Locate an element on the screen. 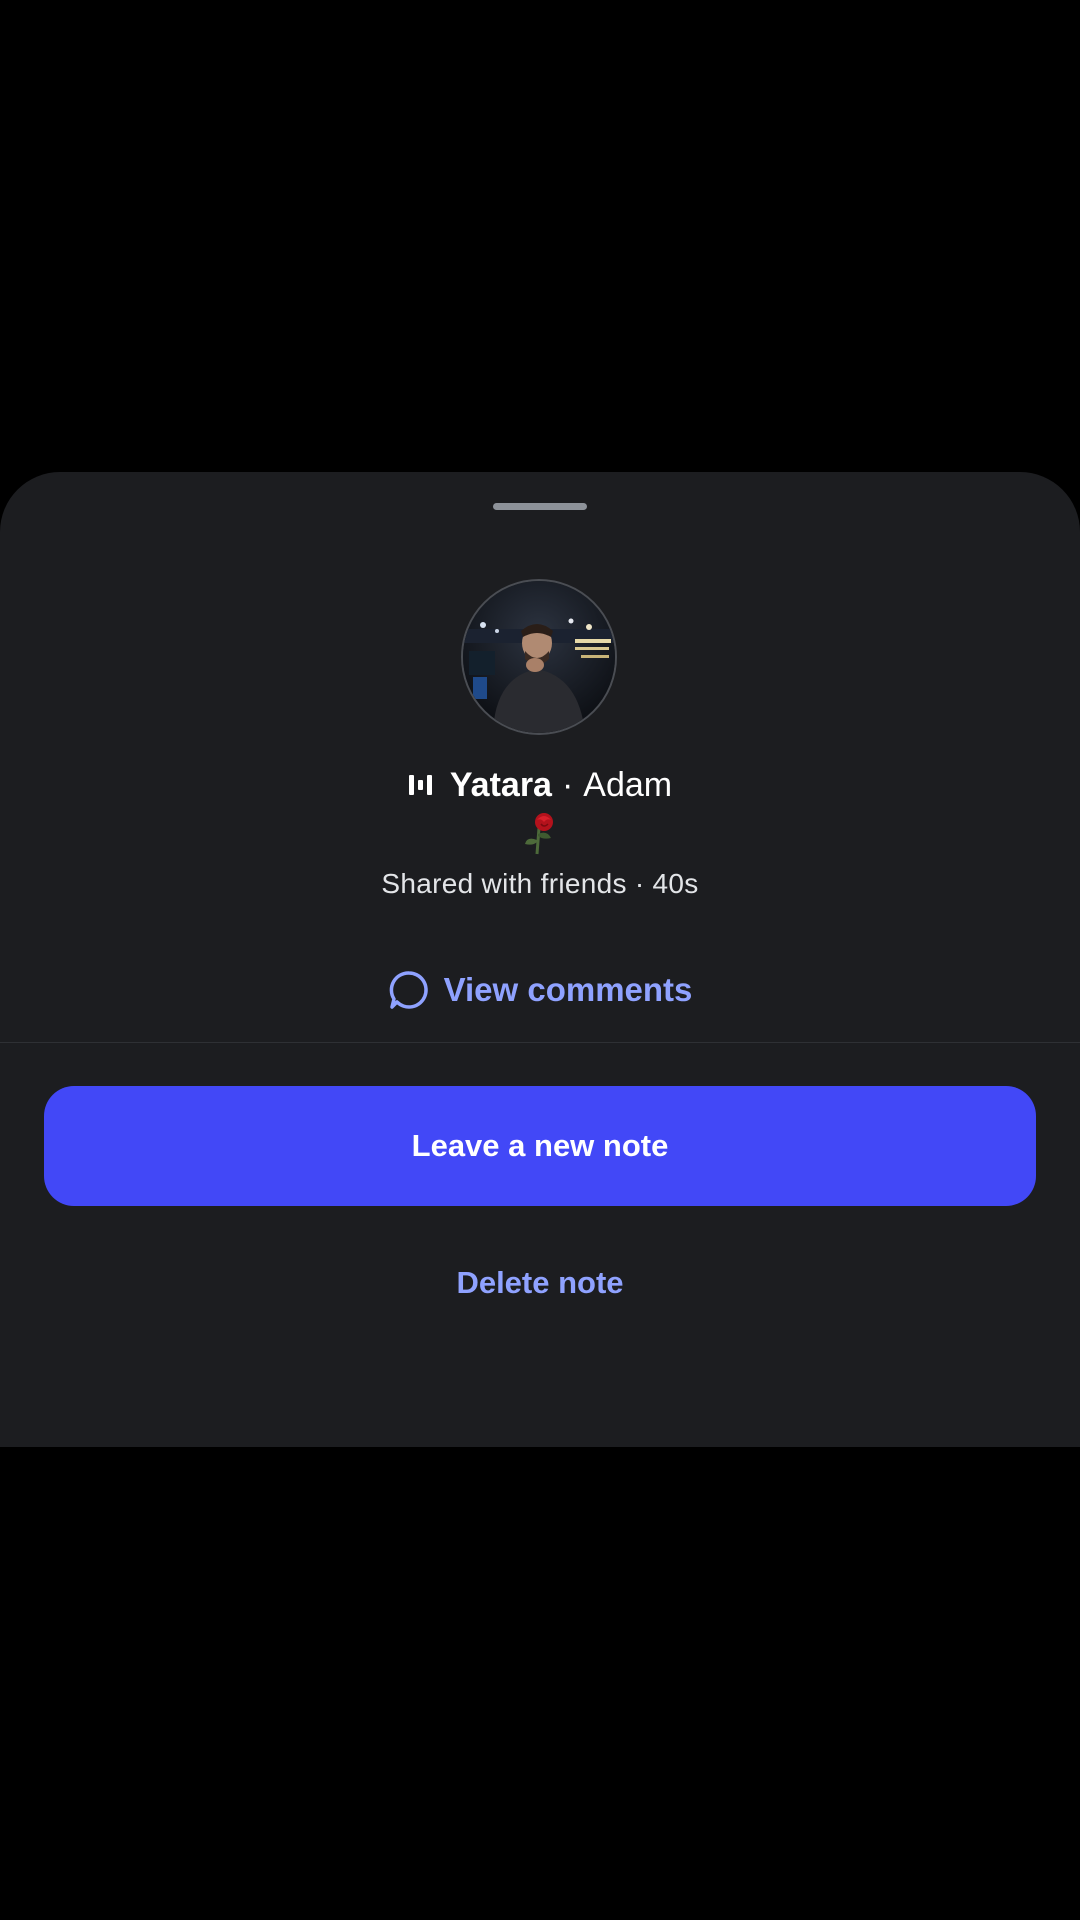 The height and width of the screenshot is (1920, 1080). delete-note-button: Delete note is located at coordinates (540, 1283).